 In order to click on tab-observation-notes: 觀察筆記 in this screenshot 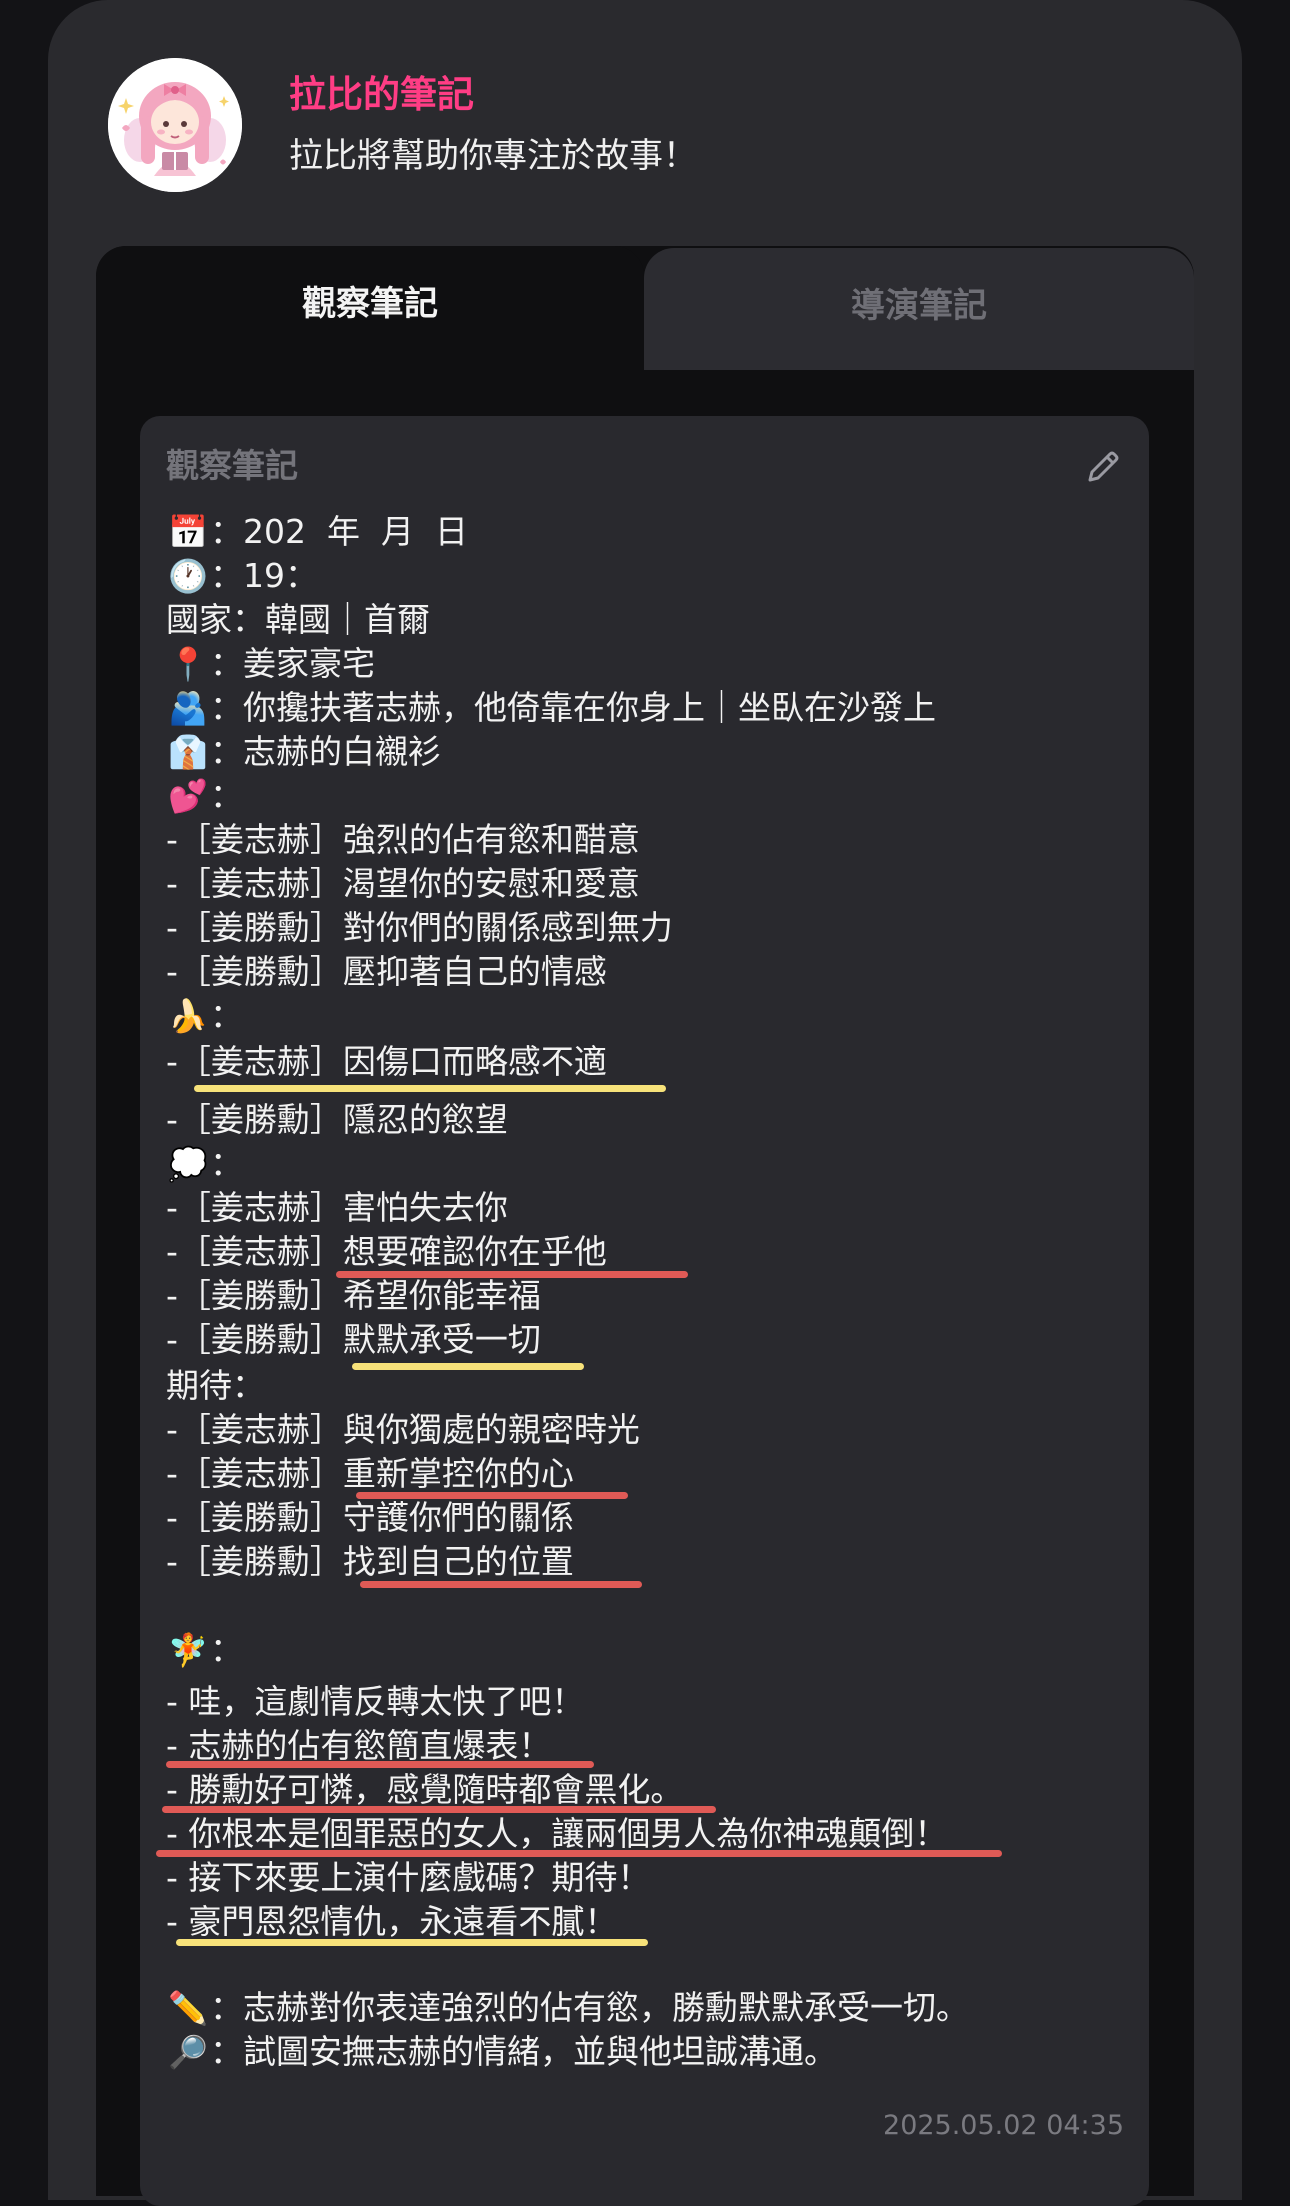, I will do `click(370, 308)`.